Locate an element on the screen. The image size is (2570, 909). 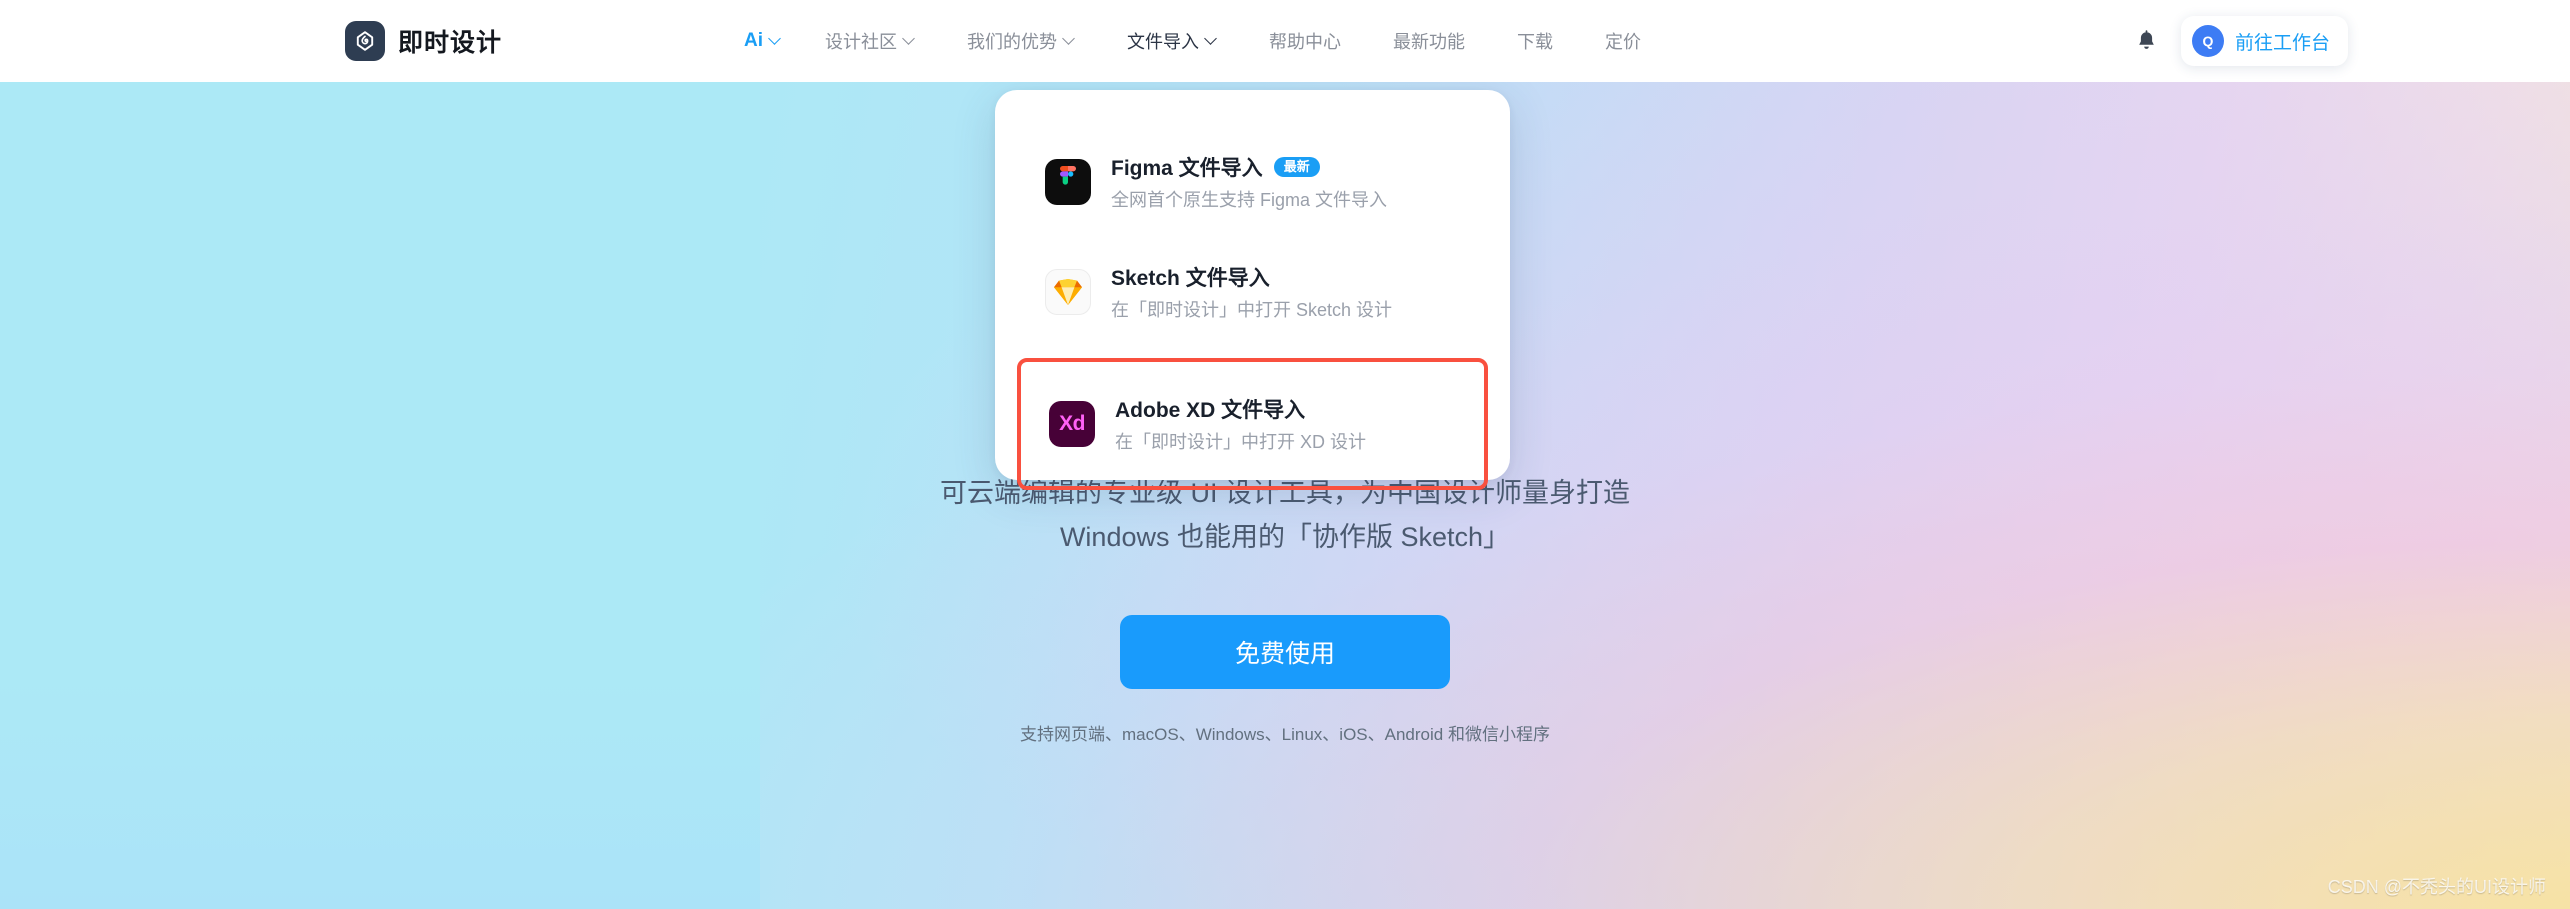
dropdown-item-desc: 在「即时设计」中打开 Sketch 设计 is located at coordinates (1252, 310).